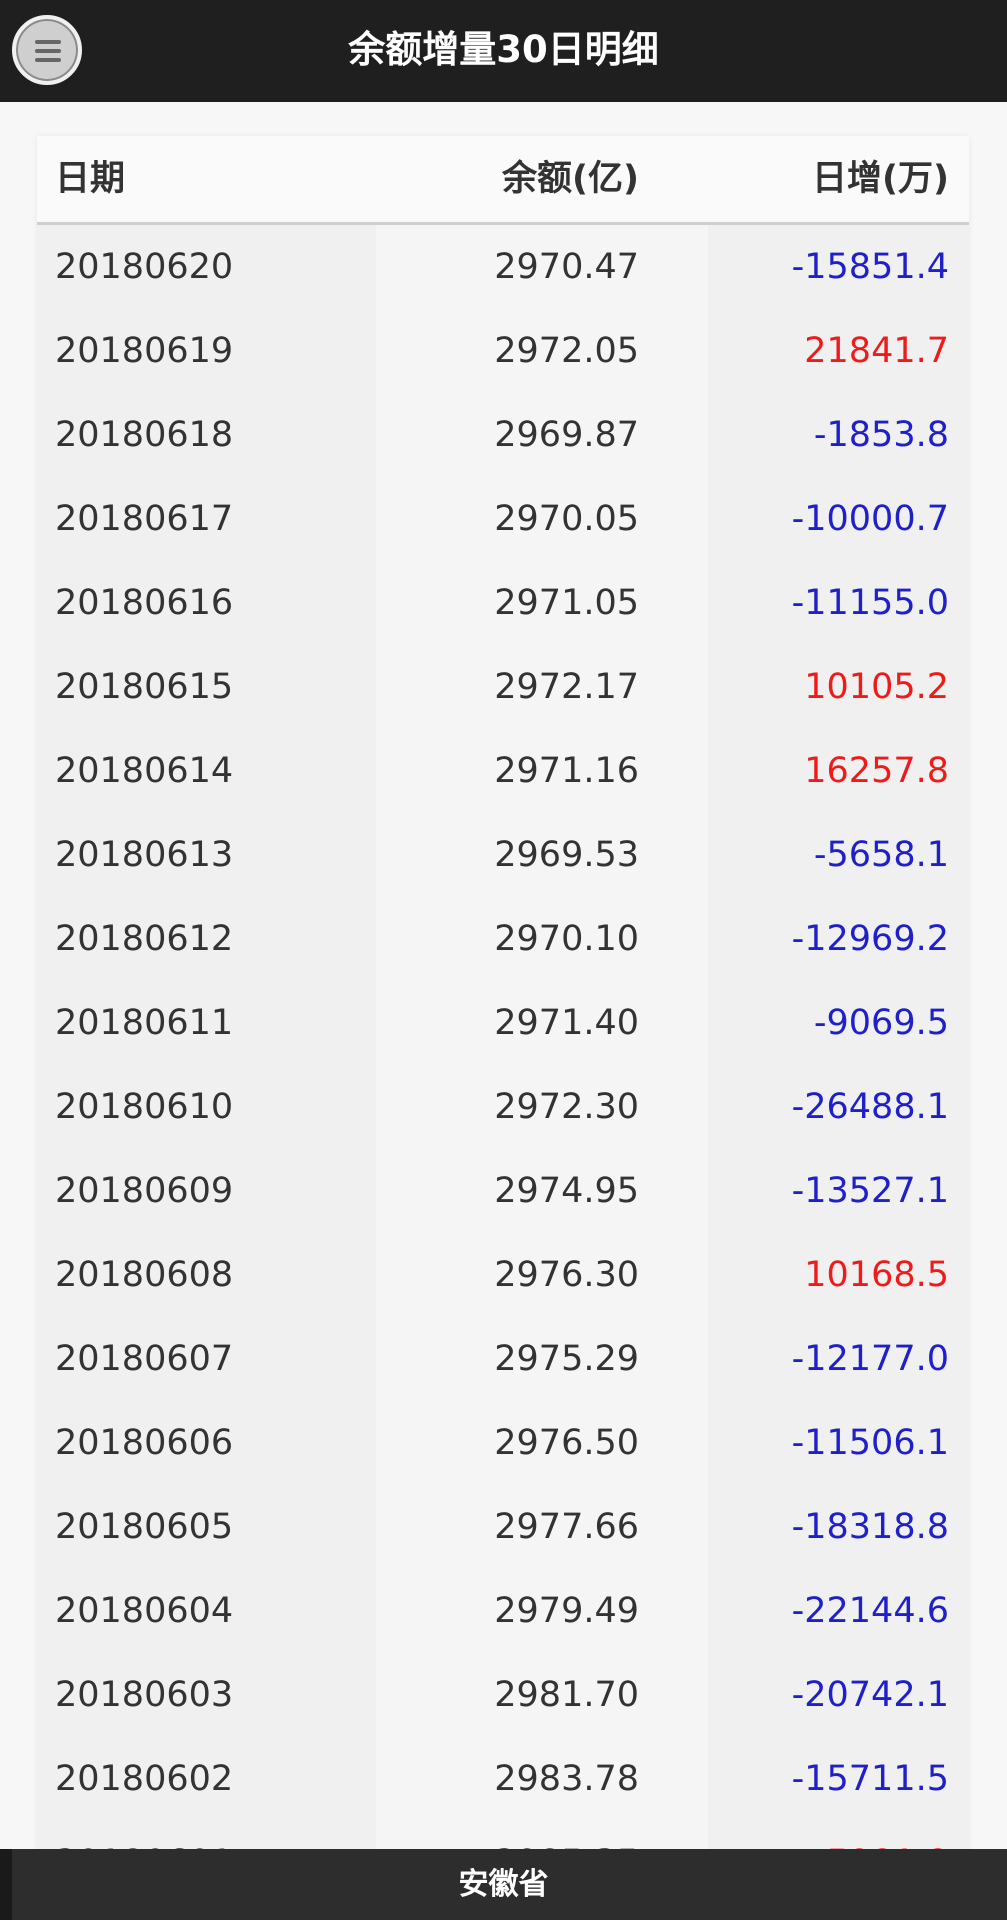 Image resolution: width=1007 pixels, height=1920 pixels. What do you see at coordinates (870, 1527) in the screenshot?
I see `cell-change: -18318.8` at bounding box center [870, 1527].